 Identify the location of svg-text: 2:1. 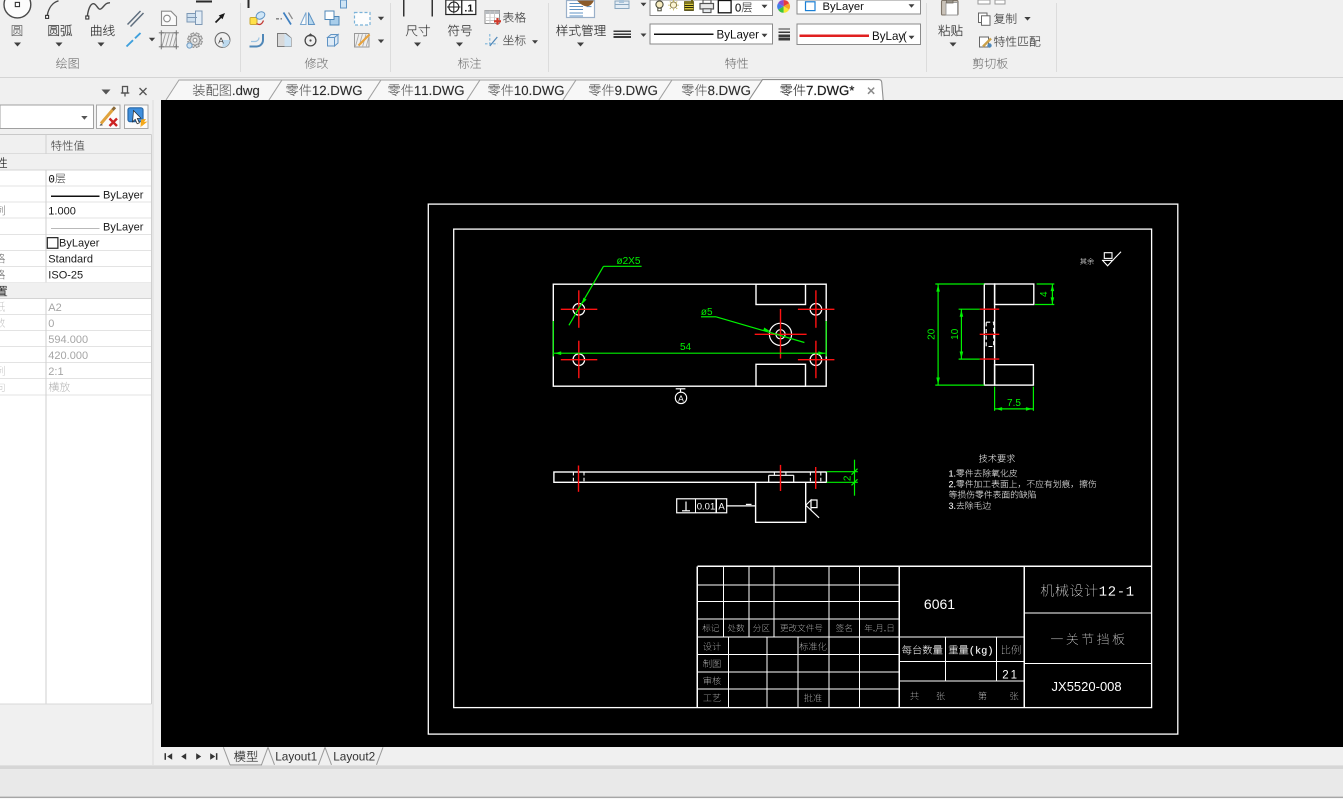
(55, 372).